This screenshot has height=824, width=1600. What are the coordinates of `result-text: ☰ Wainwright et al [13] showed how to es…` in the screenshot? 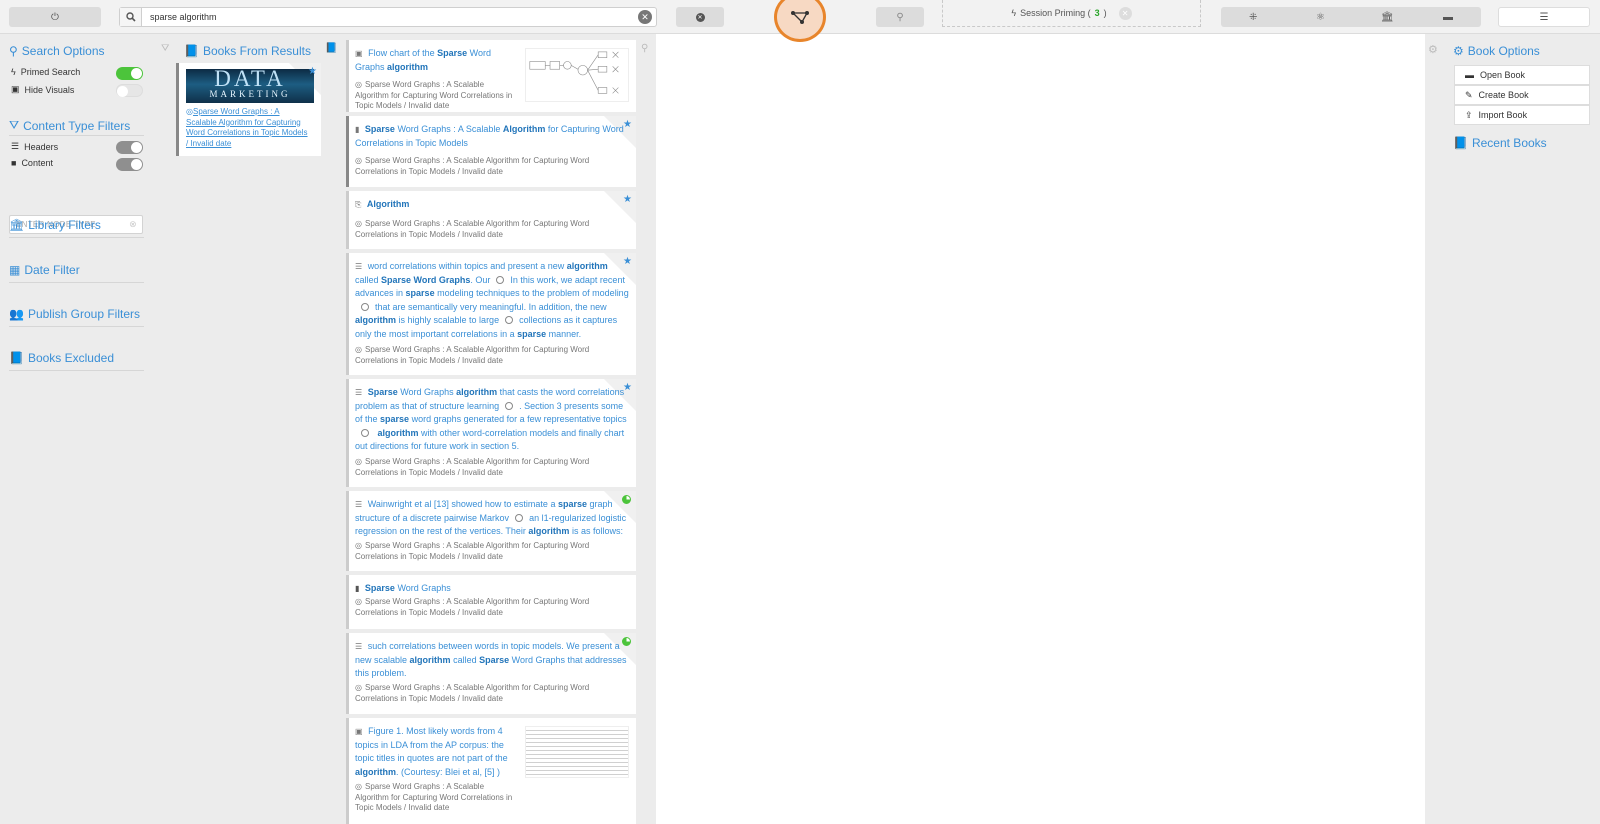 It's located at (491, 517).